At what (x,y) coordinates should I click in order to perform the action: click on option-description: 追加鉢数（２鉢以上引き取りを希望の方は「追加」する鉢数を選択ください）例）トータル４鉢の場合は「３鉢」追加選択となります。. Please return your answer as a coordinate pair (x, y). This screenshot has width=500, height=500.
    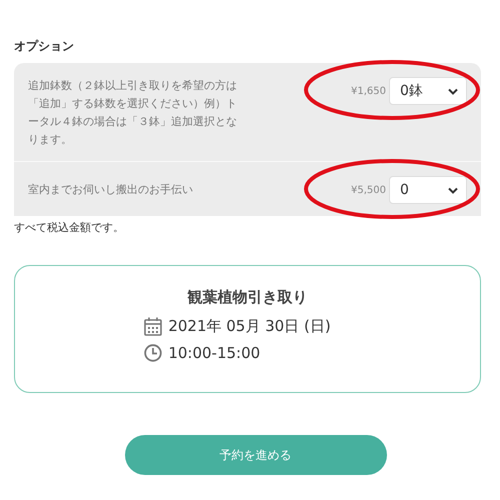
    Looking at the image, I should click on (133, 113).